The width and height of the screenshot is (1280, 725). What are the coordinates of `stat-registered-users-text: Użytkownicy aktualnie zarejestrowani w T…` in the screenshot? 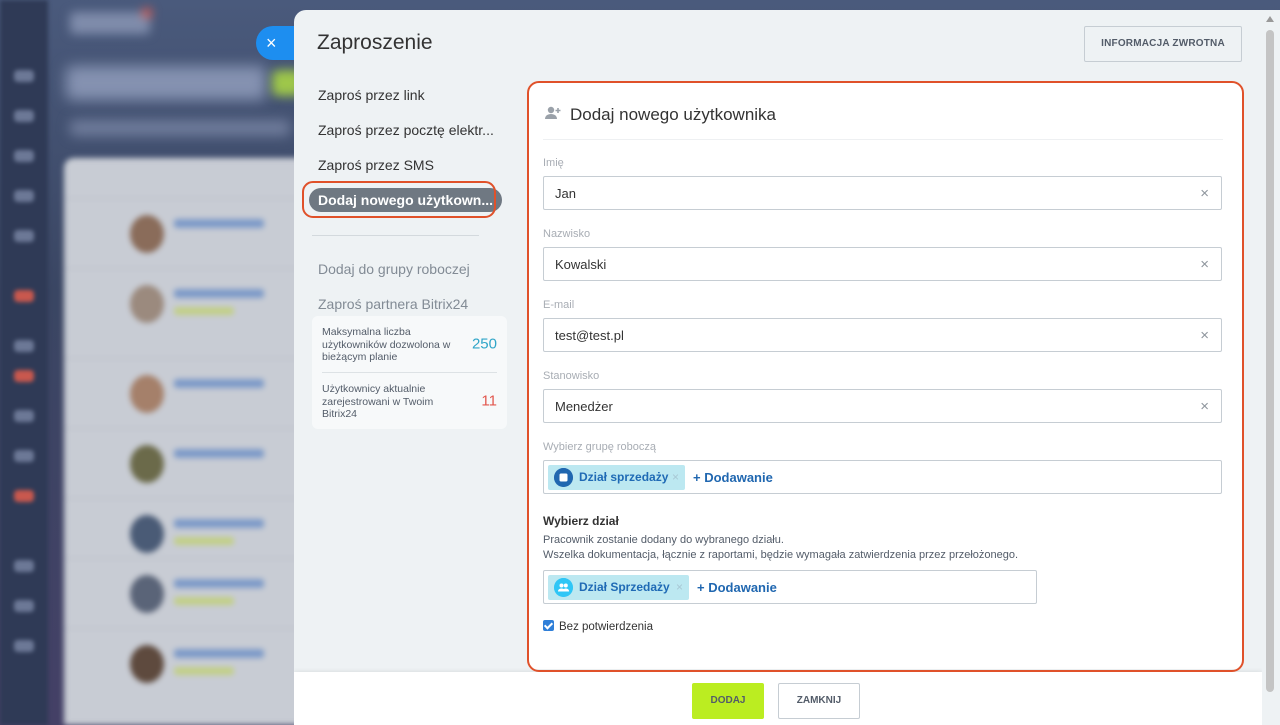 It's located at (378, 401).